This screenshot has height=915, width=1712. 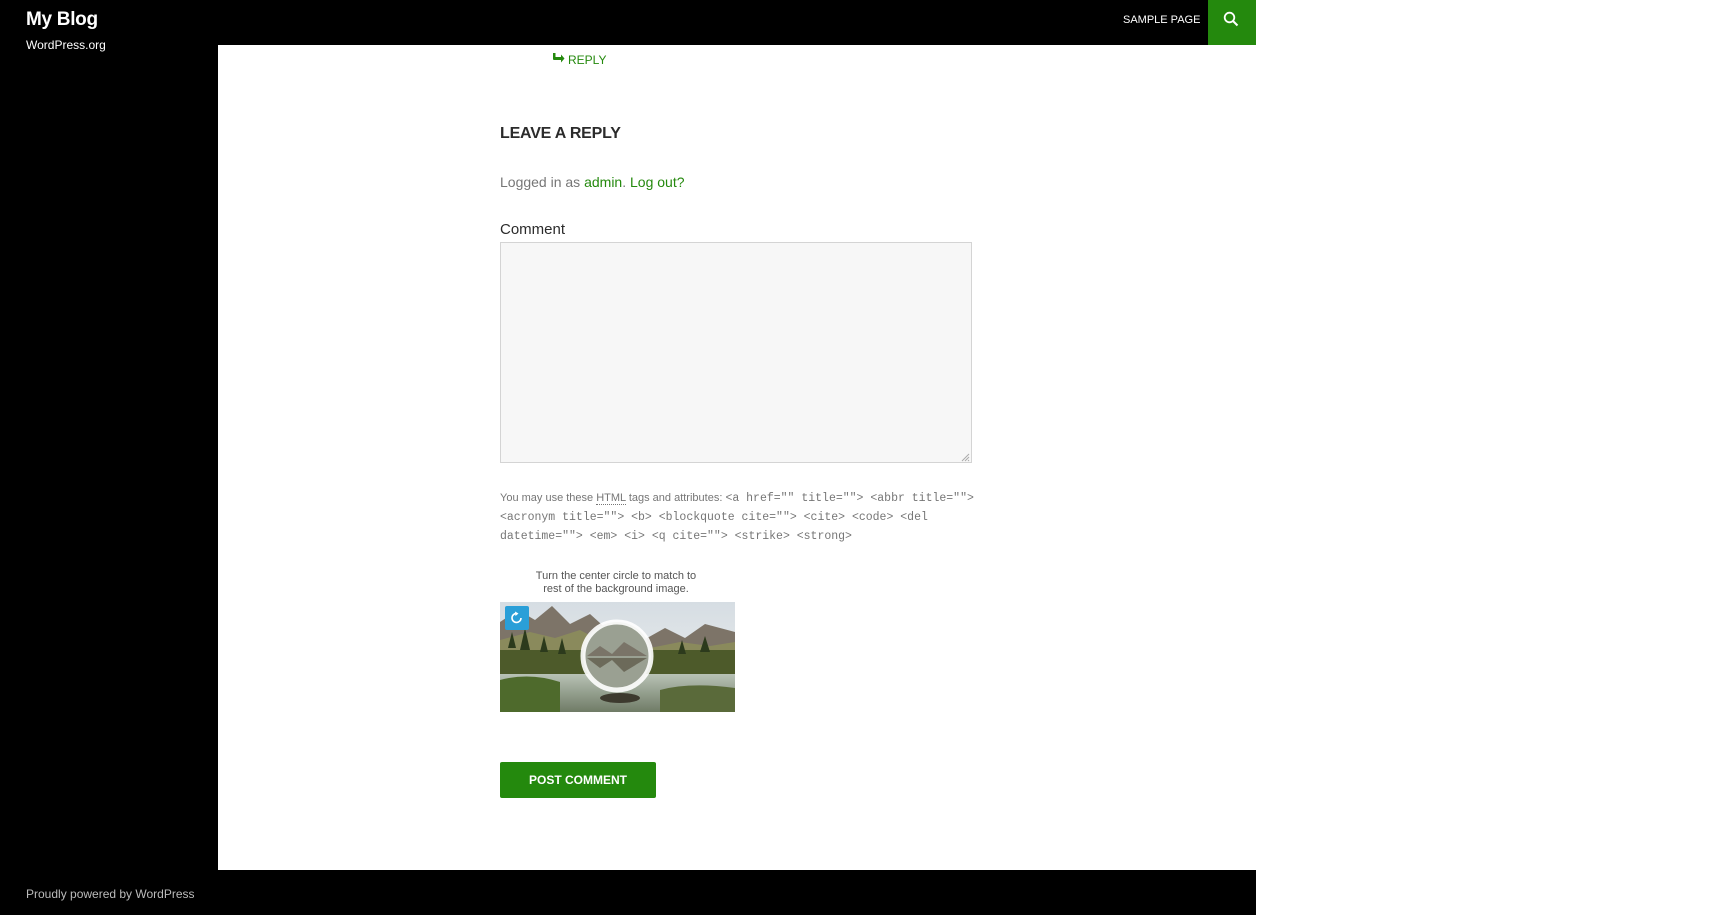 What do you see at coordinates (603, 182) in the screenshot?
I see `user-profile-link: admin` at bounding box center [603, 182].